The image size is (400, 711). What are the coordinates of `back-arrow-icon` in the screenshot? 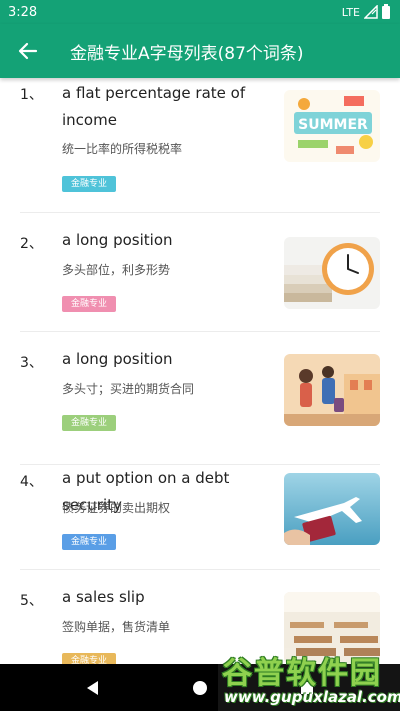 It's located at (28, 51).